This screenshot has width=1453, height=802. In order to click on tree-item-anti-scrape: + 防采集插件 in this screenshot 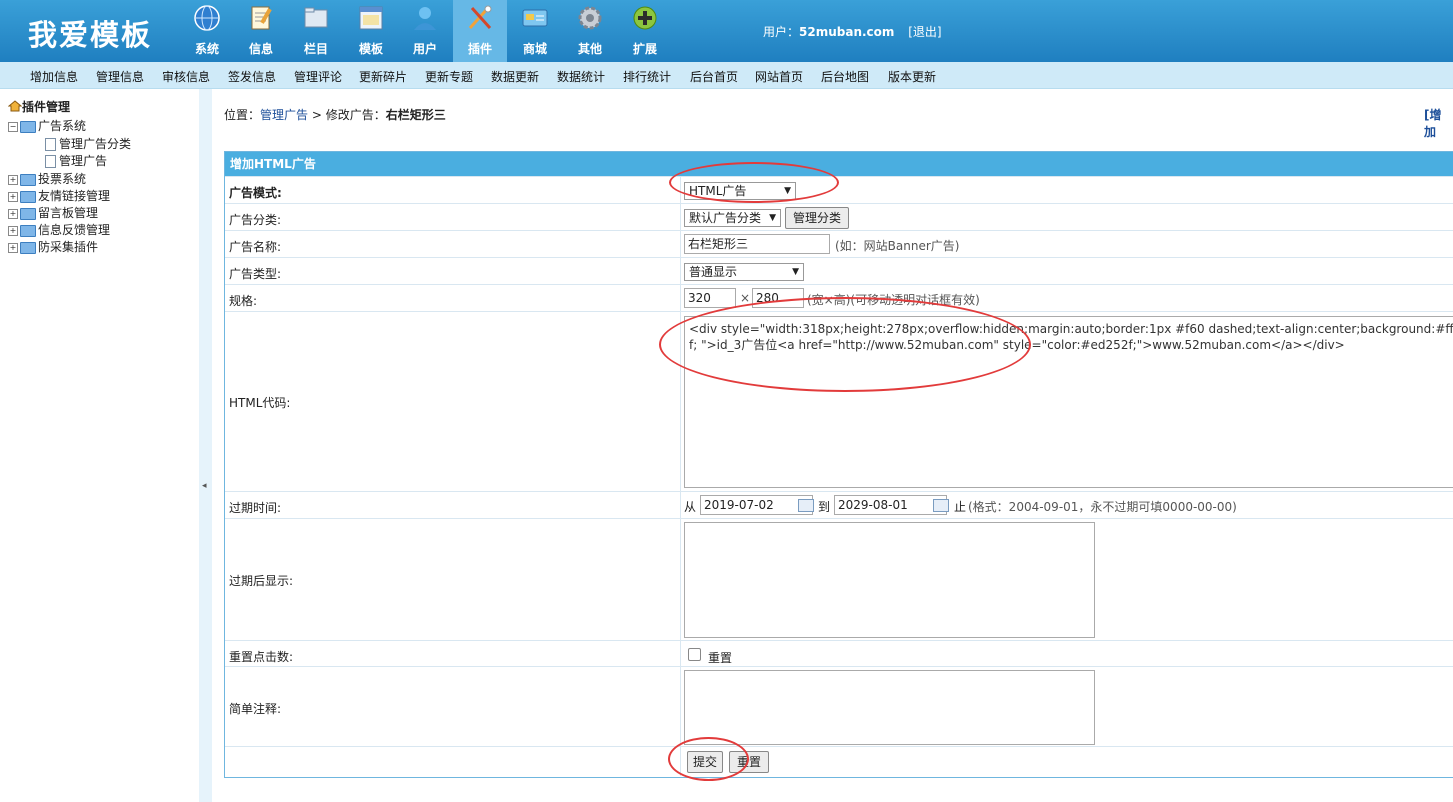, I will do `click(53, 246)`.